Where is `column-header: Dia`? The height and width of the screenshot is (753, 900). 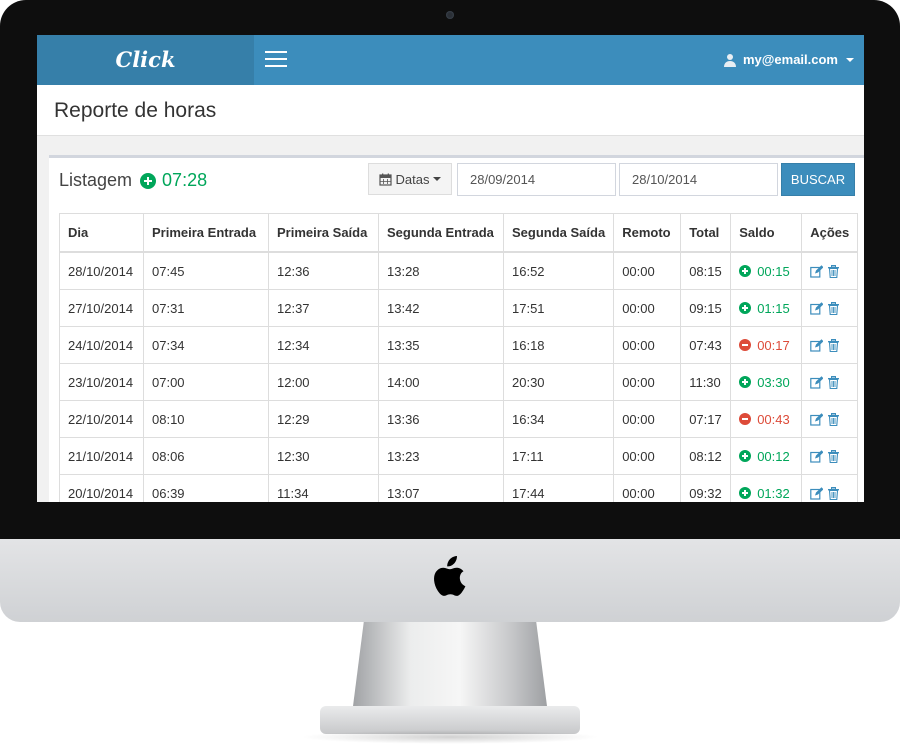
column-header: Dia is located at coordinates (101, 233).